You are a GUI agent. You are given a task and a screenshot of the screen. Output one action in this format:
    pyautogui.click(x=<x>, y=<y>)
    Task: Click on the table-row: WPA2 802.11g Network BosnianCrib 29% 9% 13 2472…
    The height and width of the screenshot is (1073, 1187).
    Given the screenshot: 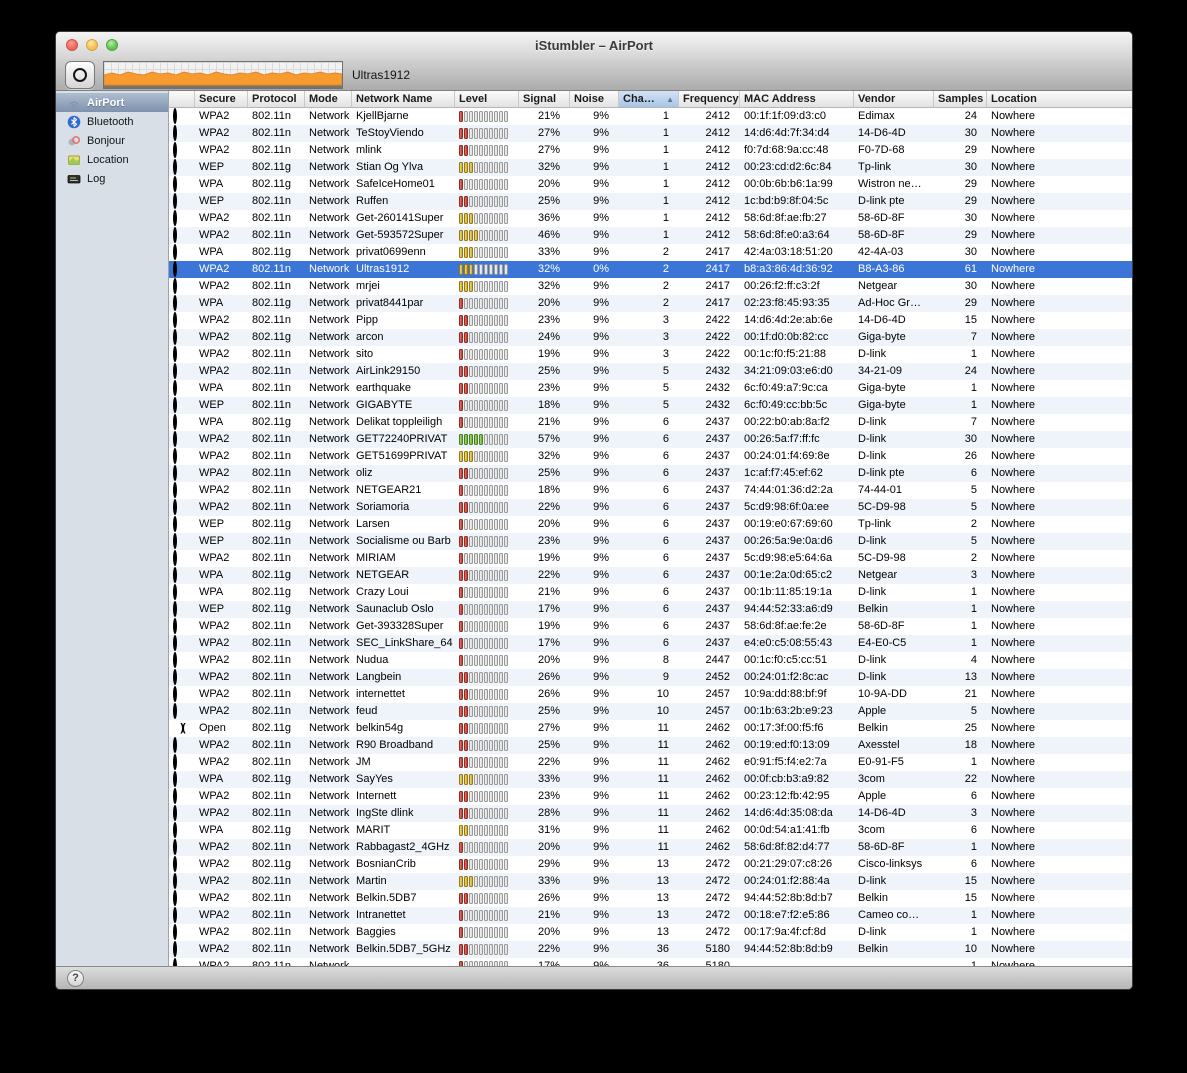 What is the action you would take?
    pyautogui.click(x=650, y=864)
    